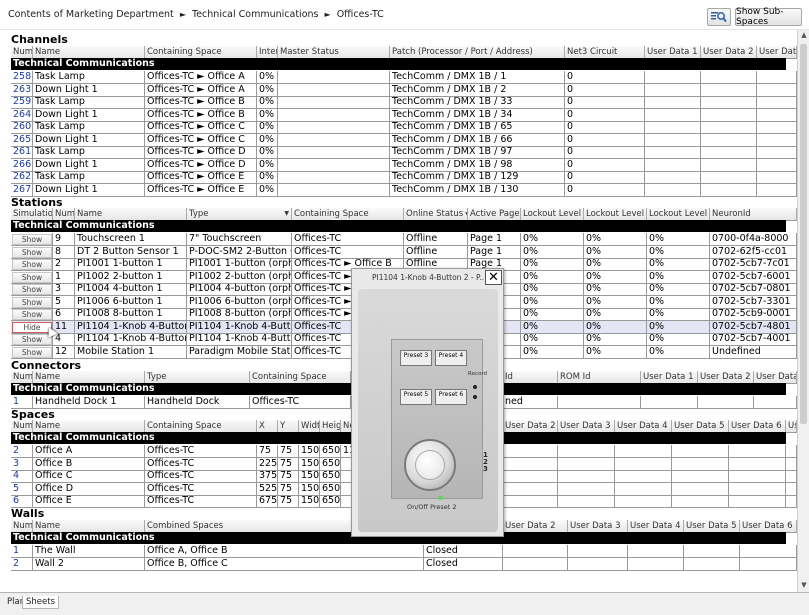 Image resolution: width=809 pixels, height=615 pixels. I want to click on cell-name: The Wall, so click(89, 551).